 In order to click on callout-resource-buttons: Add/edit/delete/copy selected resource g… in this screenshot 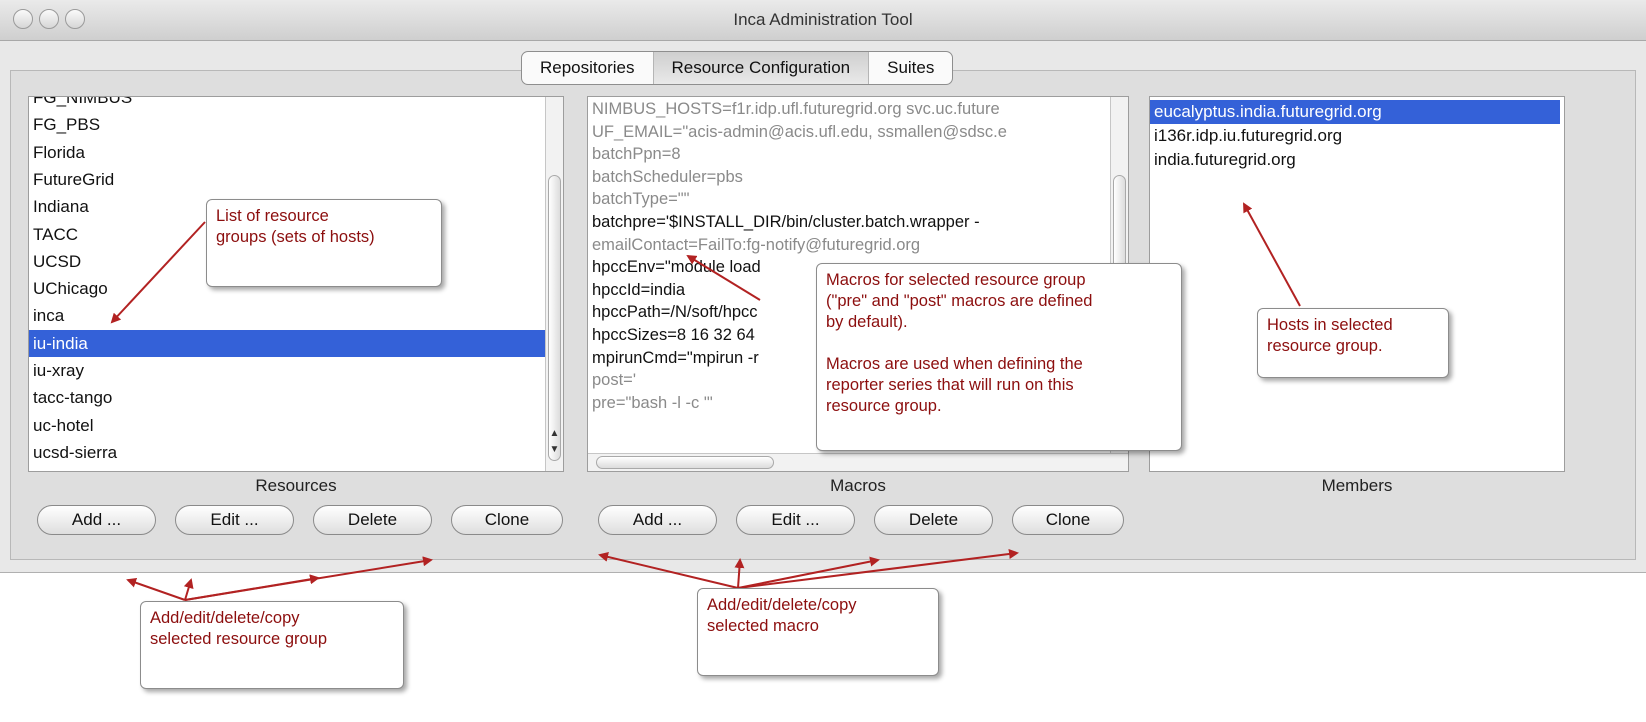, I will do `click(272, 645)`.